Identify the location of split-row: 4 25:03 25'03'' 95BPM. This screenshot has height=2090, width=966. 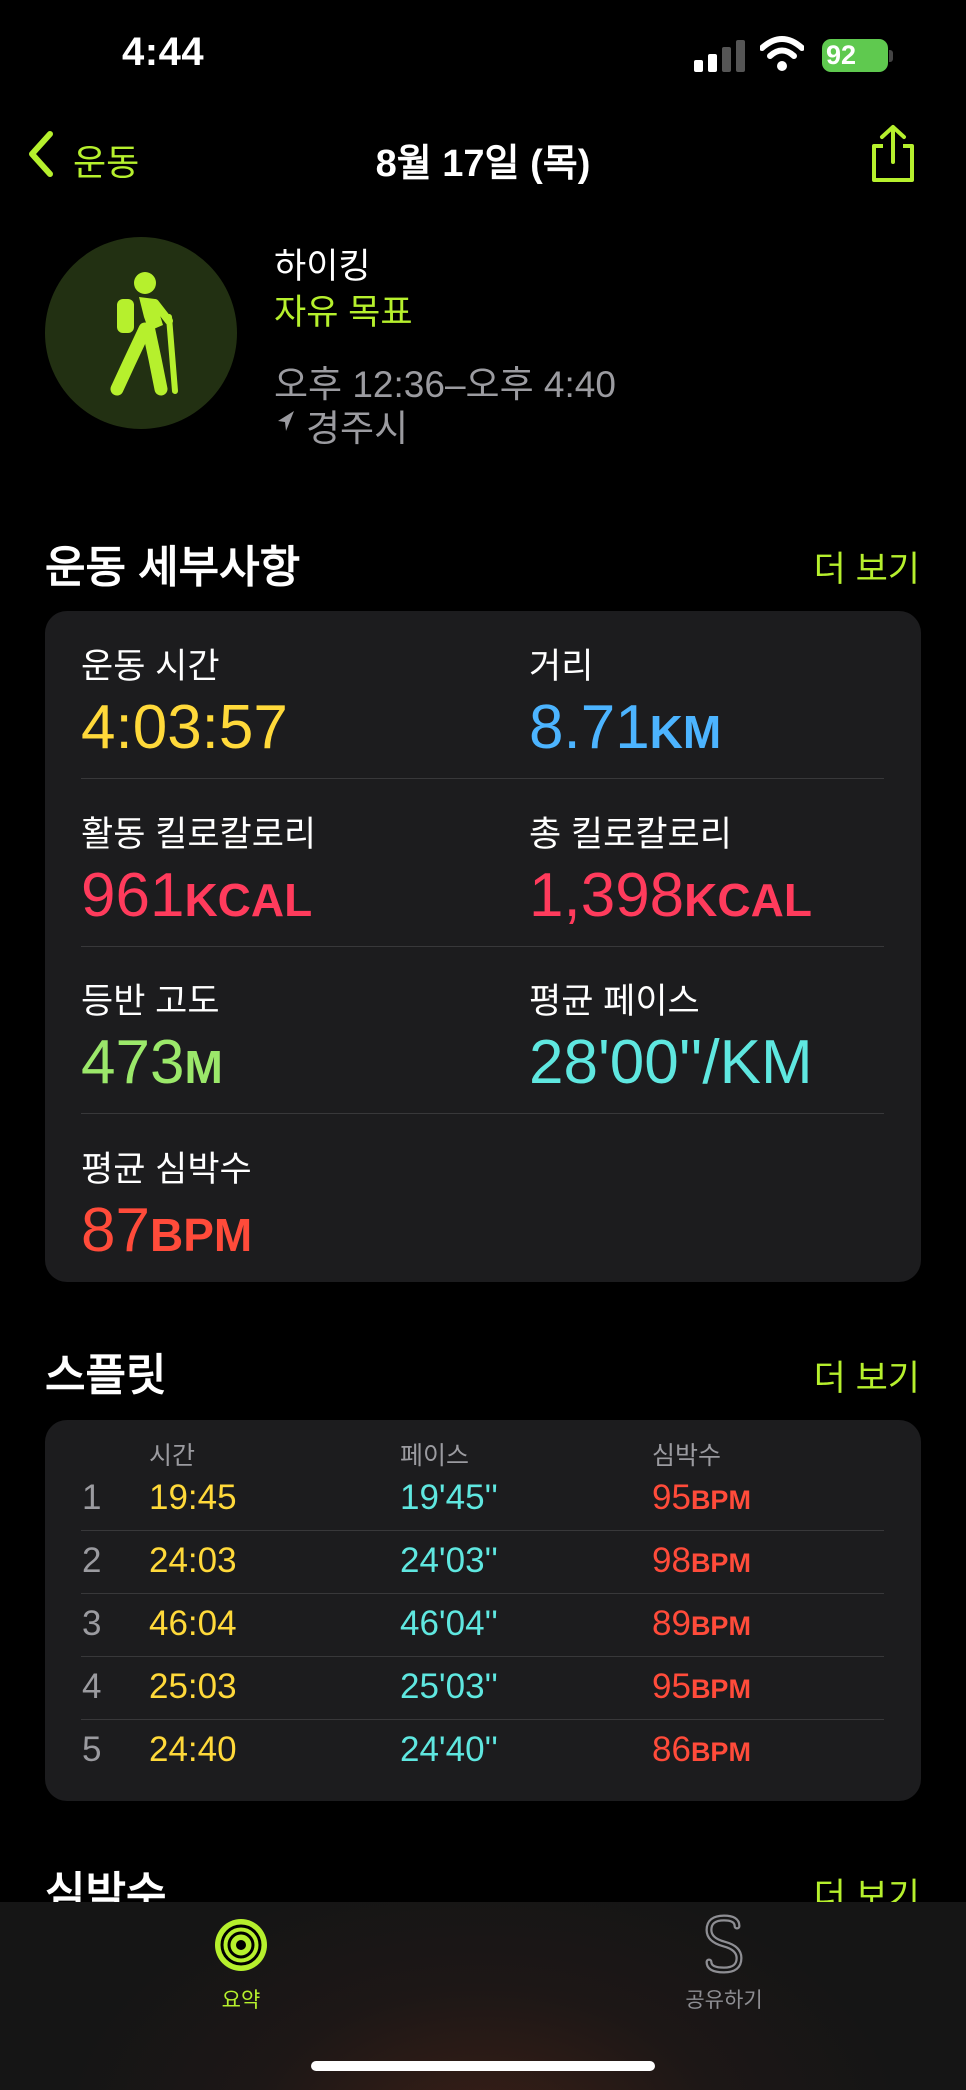
(483, 1687).